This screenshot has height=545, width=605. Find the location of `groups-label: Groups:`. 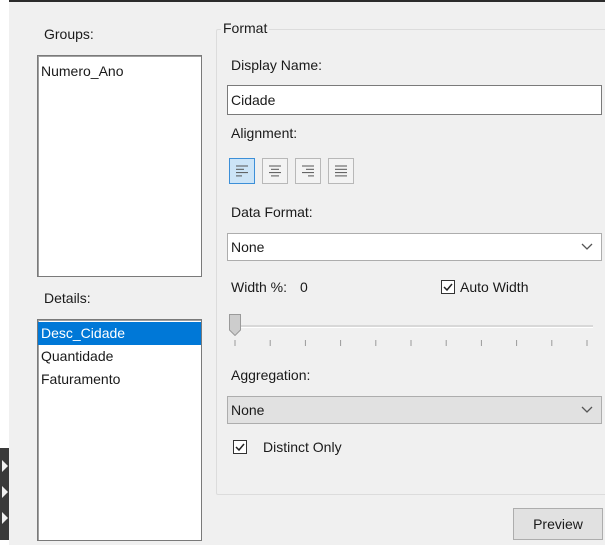

groups-label: Groups: is located at coordinates (69, 34).